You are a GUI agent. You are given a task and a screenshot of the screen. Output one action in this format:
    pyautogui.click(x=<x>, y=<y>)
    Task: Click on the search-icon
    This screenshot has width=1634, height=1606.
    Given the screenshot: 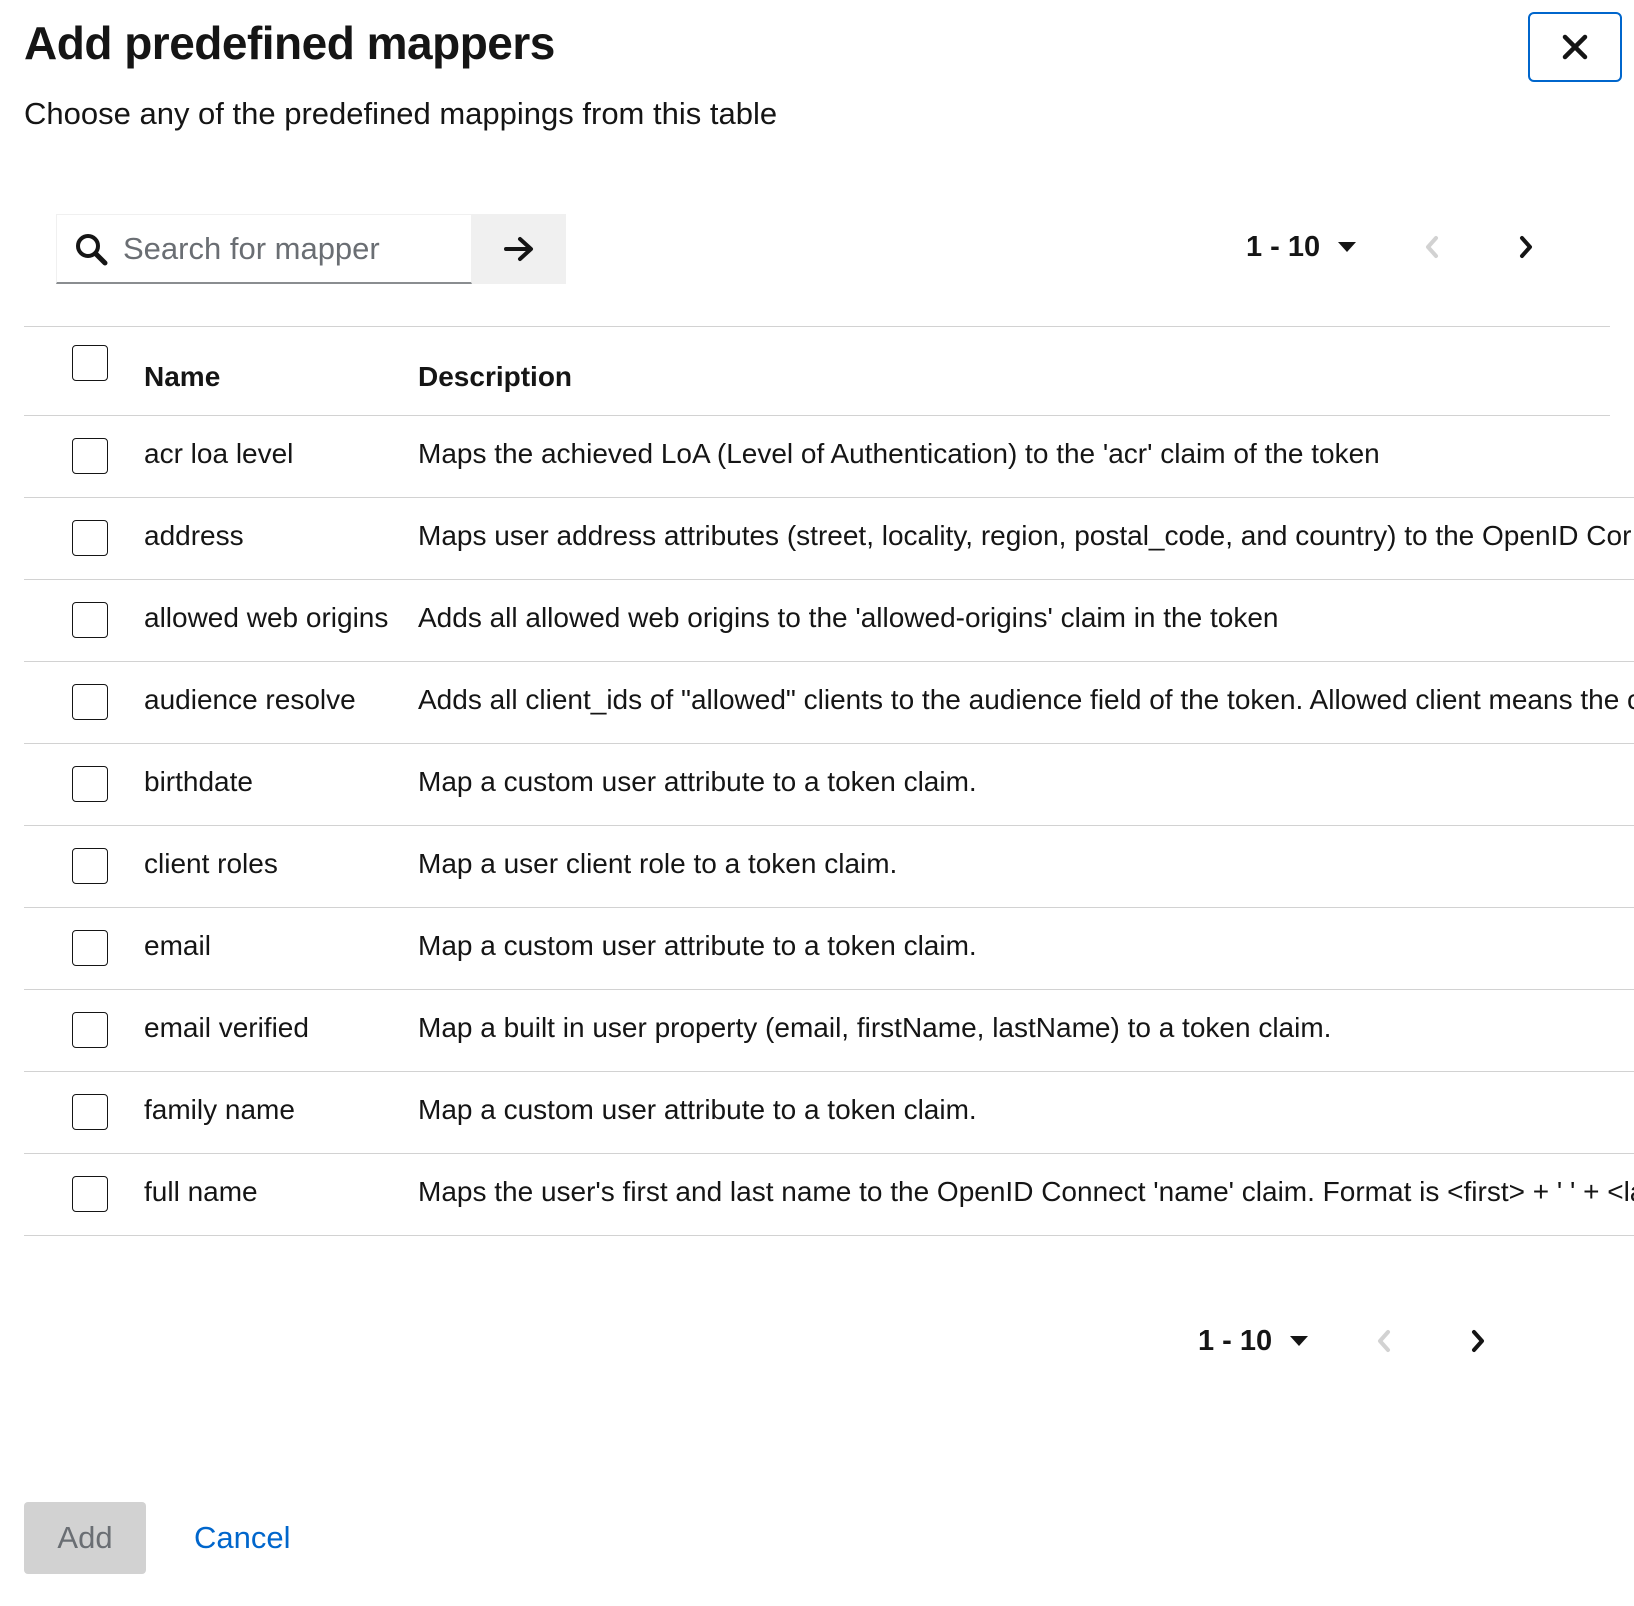 What is the action you would take?
    pyautogui.click(x=91, y=249)
    